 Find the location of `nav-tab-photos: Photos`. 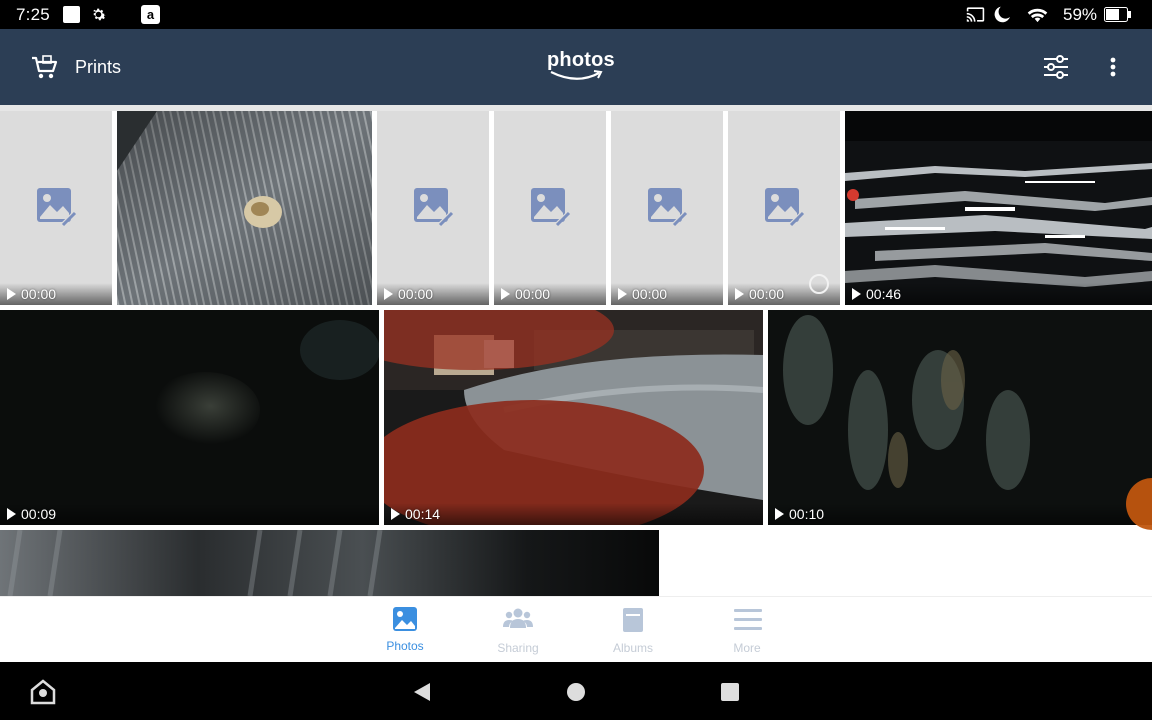

nav-tab-photos: Photos is located at coordinates (405, 630).